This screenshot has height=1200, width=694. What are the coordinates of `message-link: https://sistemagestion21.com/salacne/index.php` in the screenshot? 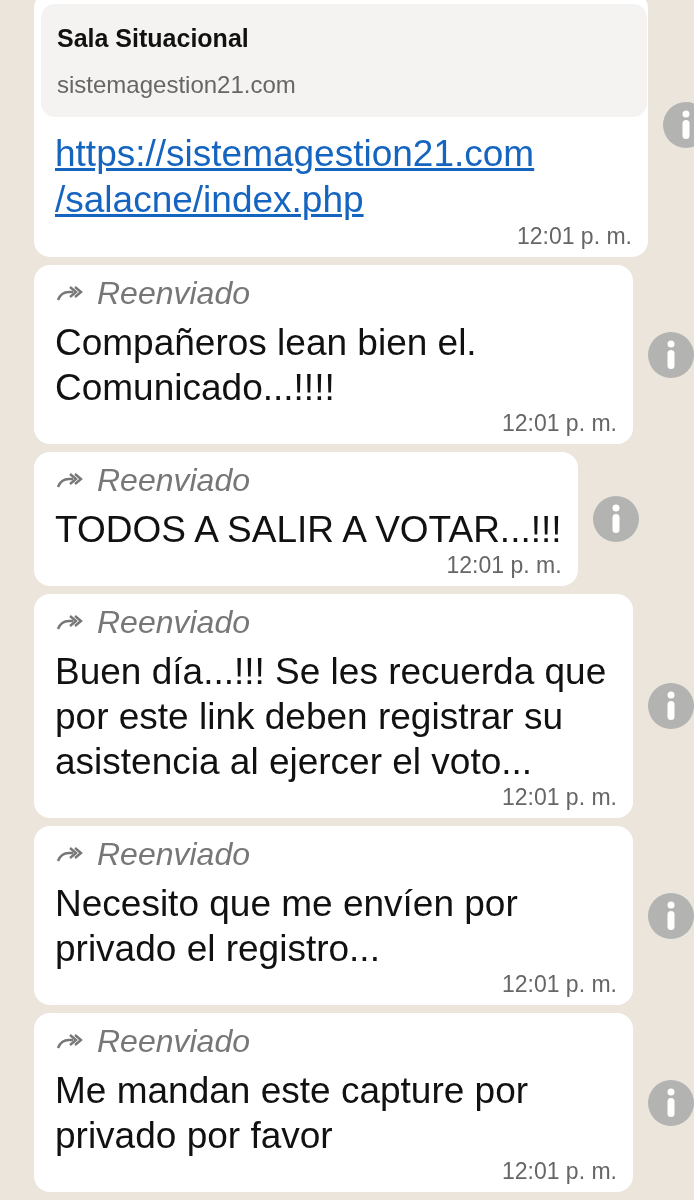 It's located at (343, 177).